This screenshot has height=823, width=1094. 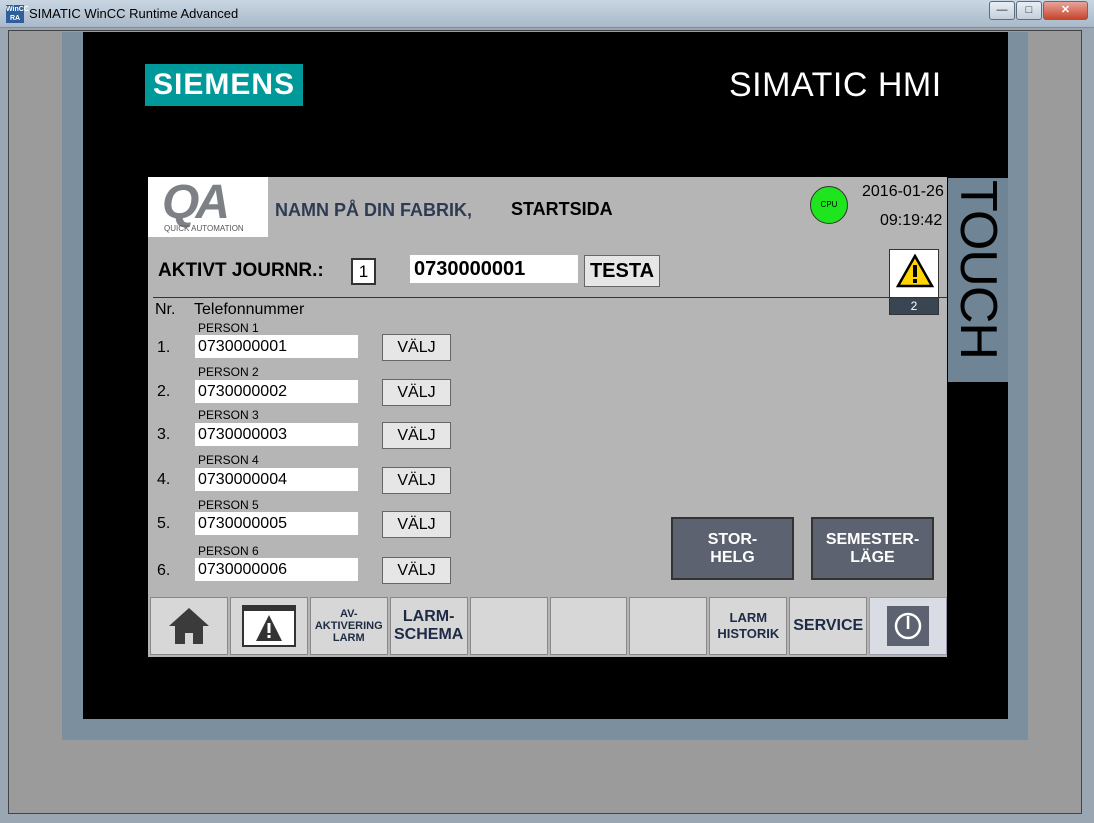 What do you see at coordinates (1029, 10) in the screenshot?
I see `maximize-button: □` at bounding box center [1029, 10].